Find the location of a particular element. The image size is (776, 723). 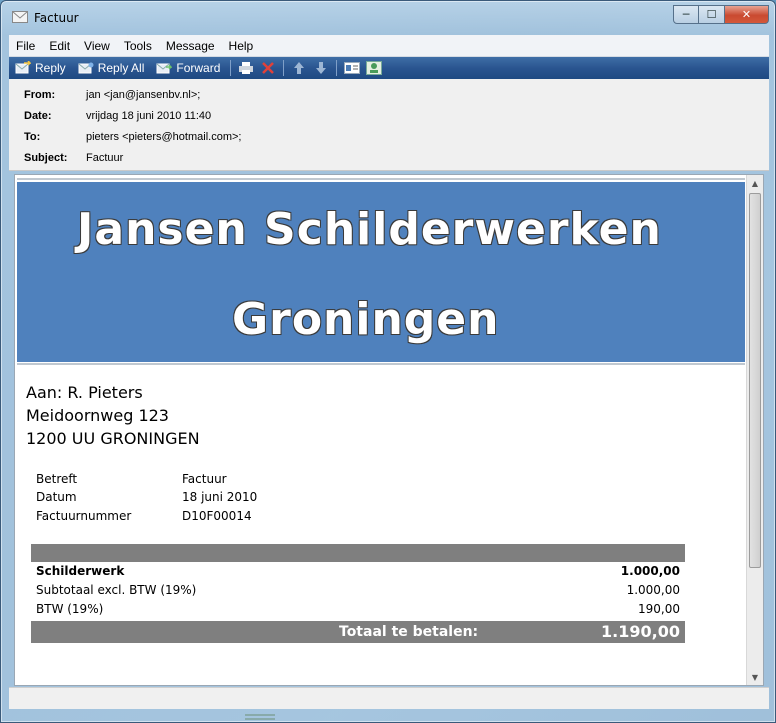

reply-icon is located at coordinates (23, 67).